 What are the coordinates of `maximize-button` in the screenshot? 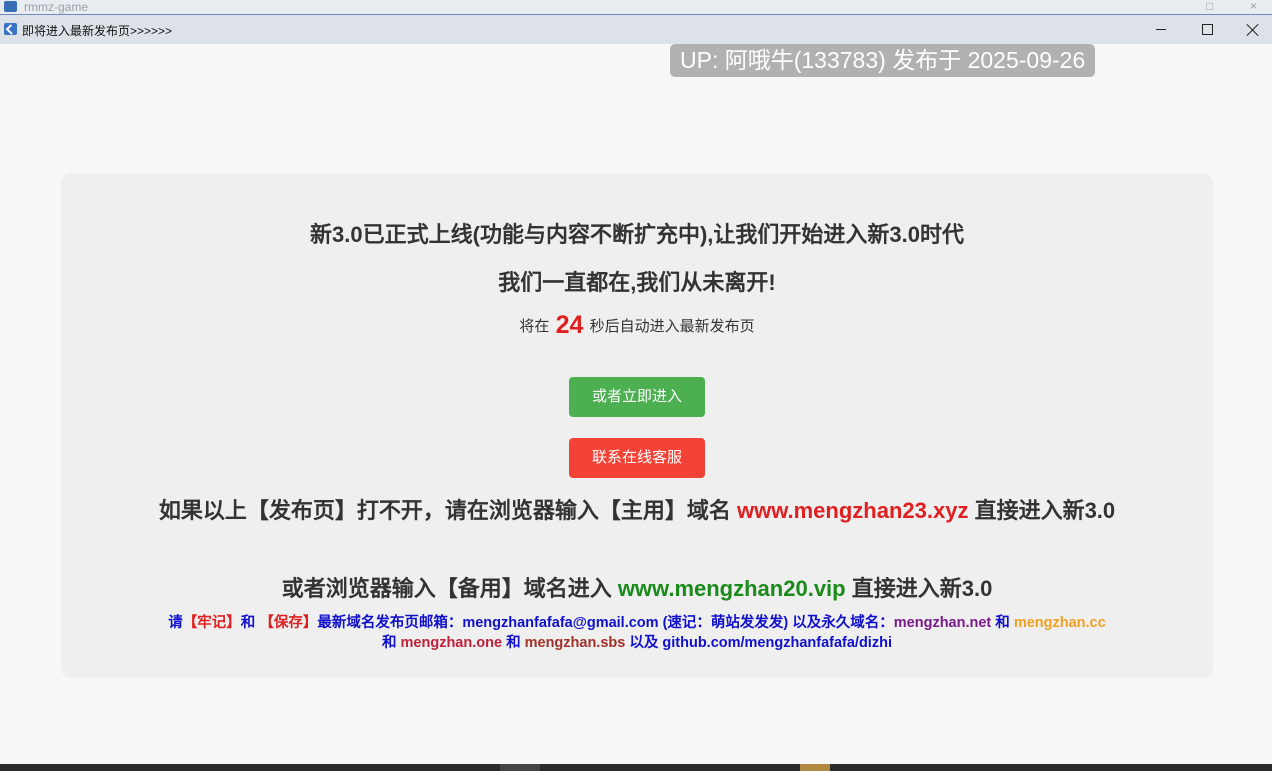 It's located at (1207, 29).